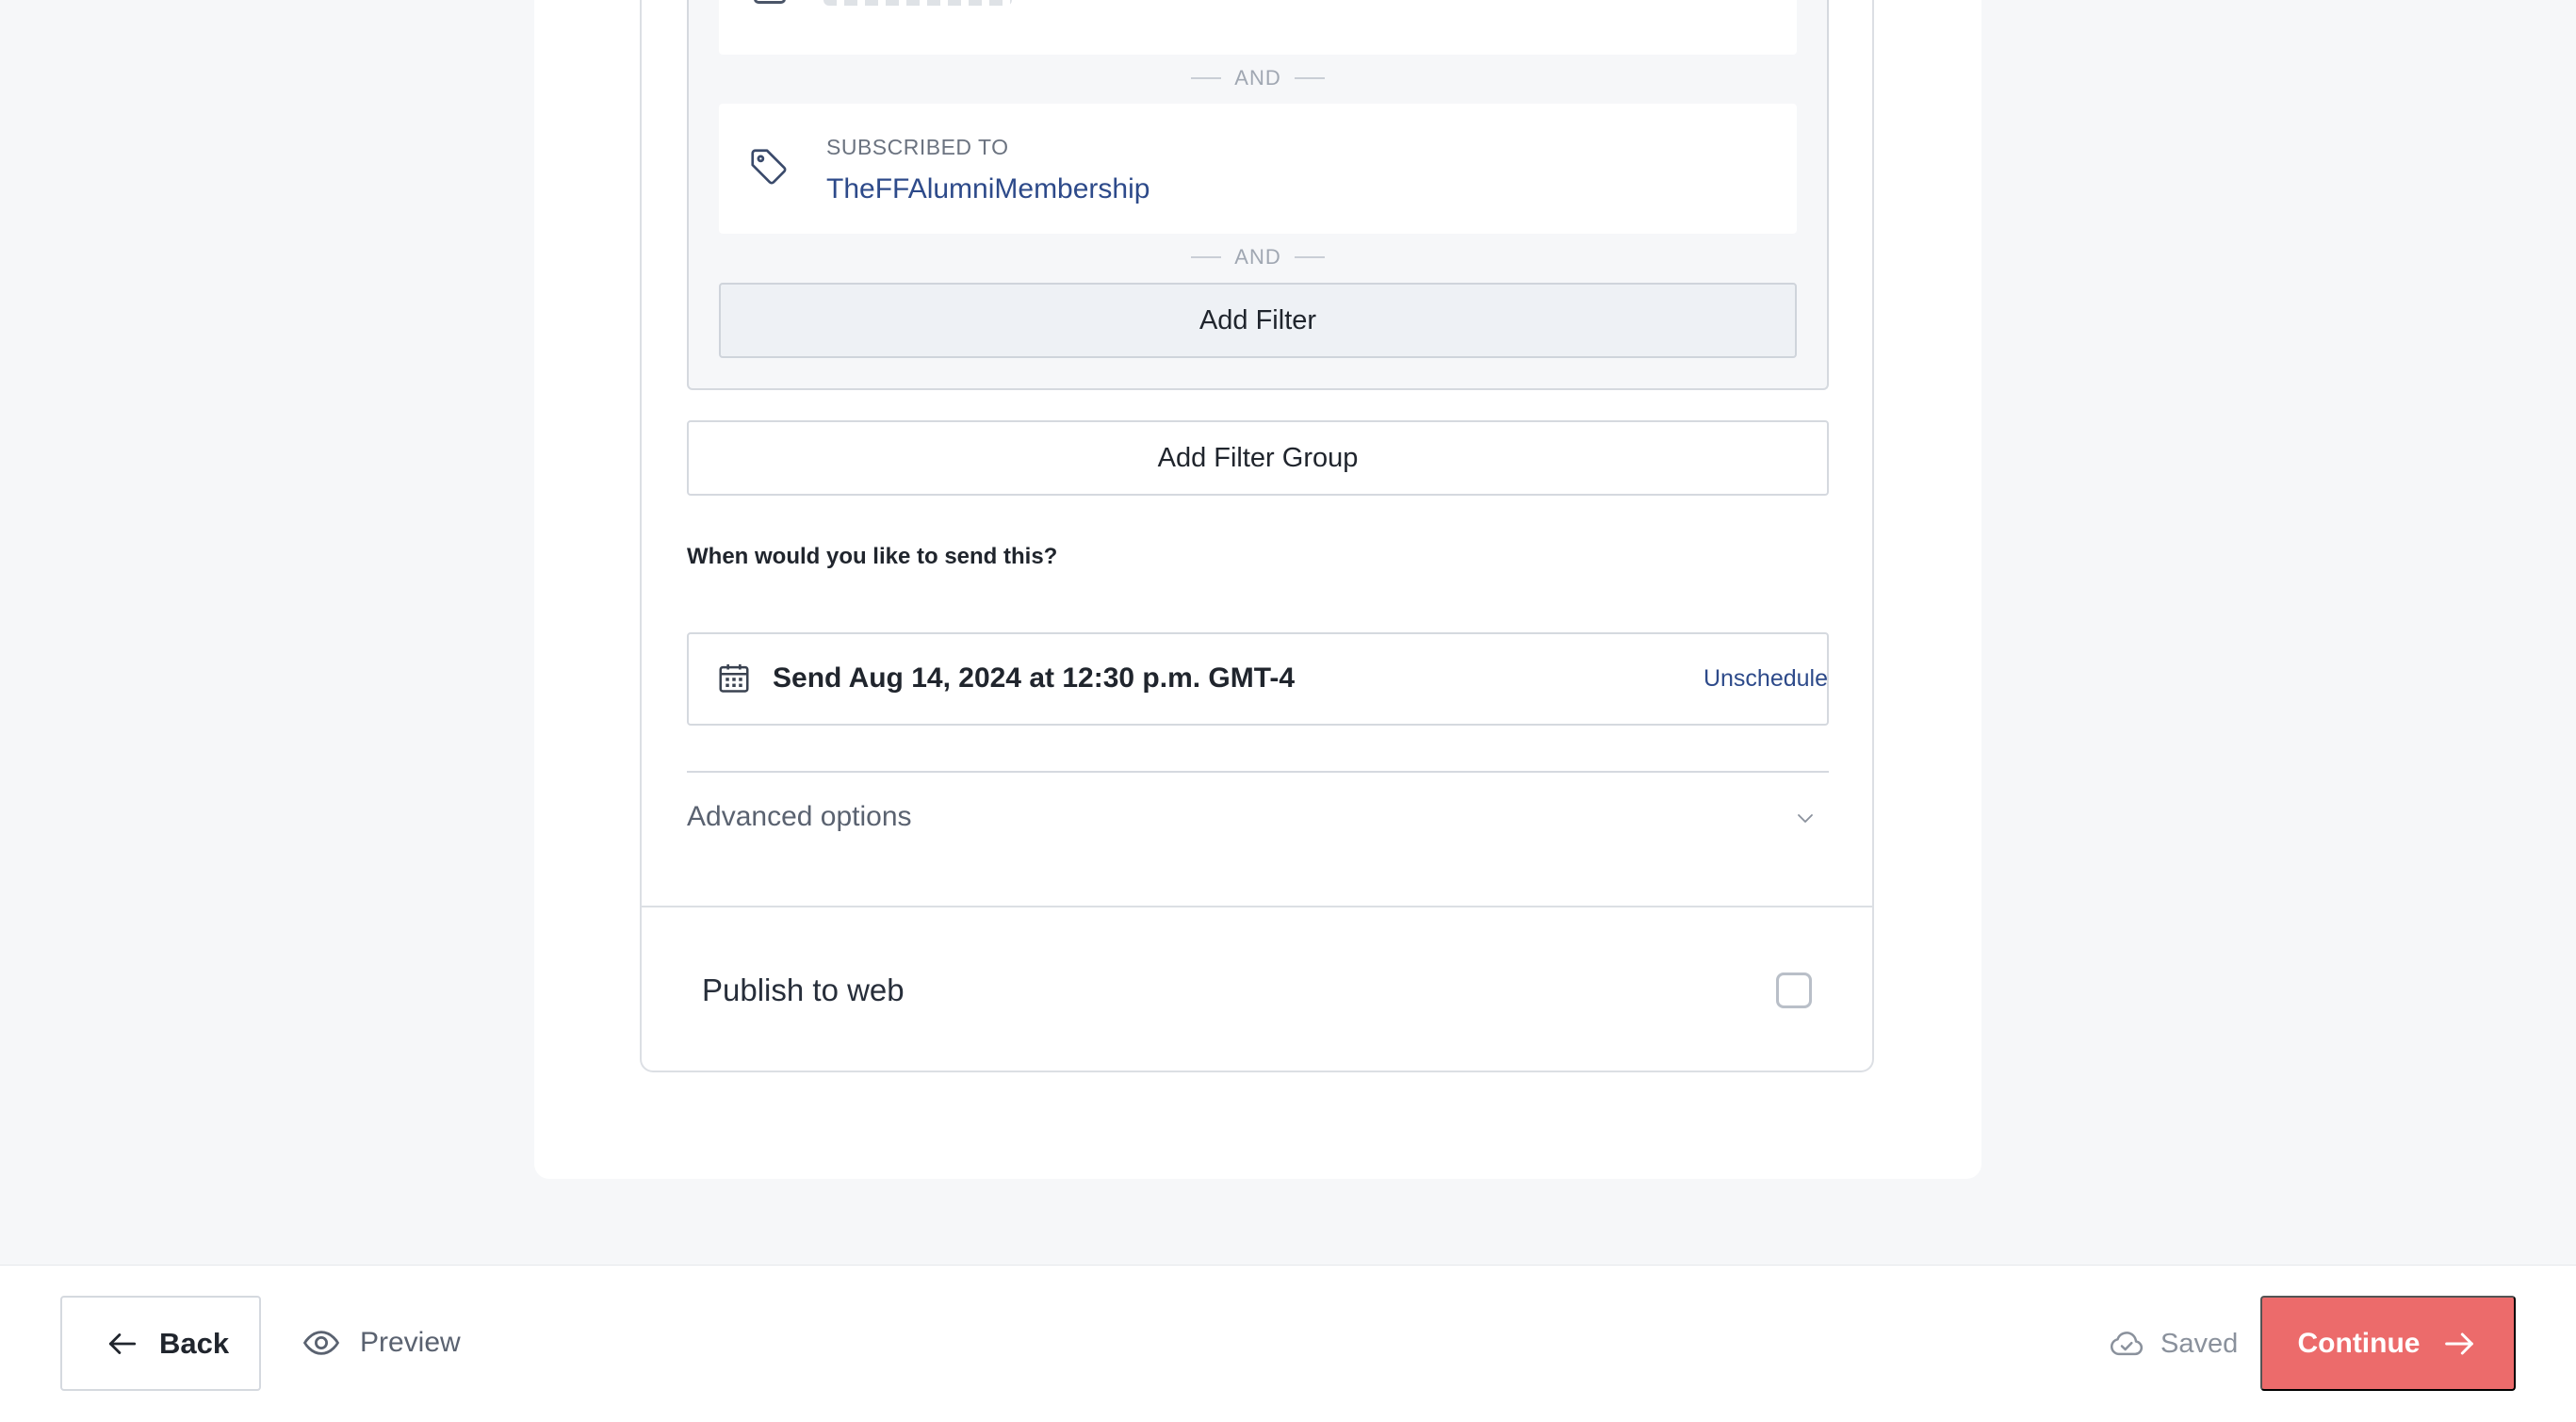 The height and width of the screenshot is (1422, 2576). What do you see at coordinates (2359, 1343) in the screenshot?
I see `continue-label: Continue` at bounding box center [2359, 1343].